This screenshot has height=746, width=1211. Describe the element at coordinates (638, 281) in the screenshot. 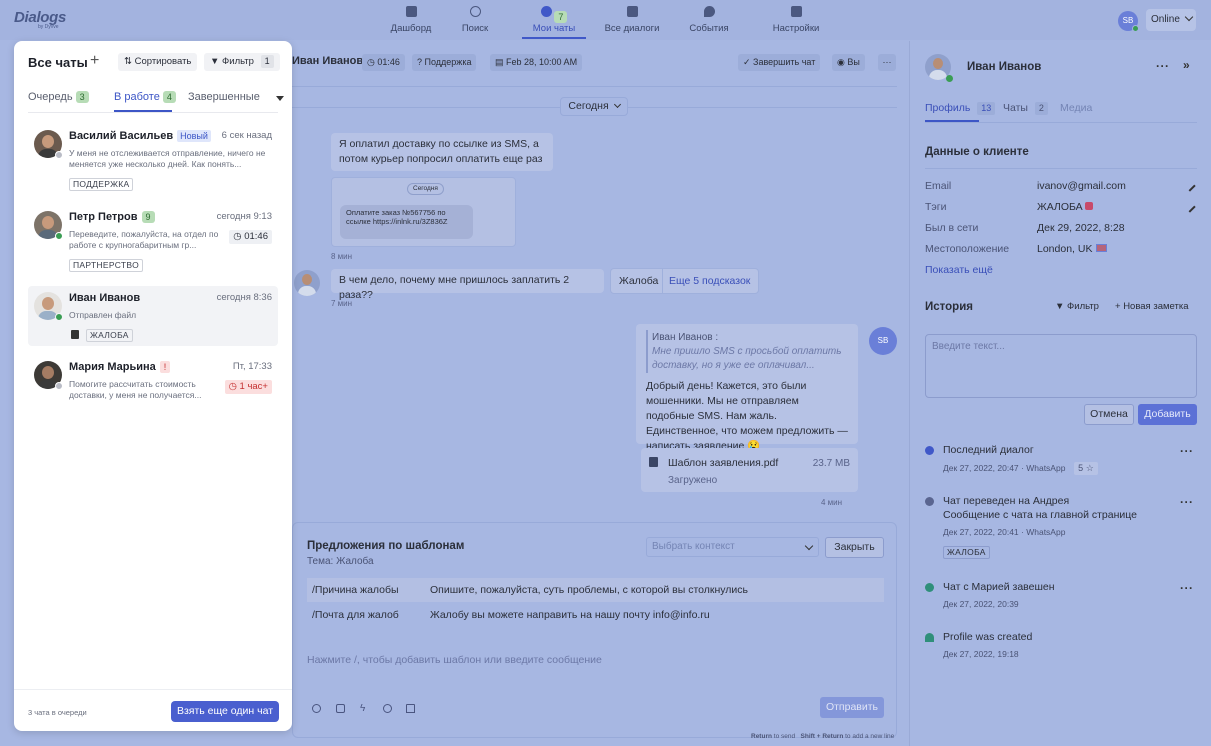

I see `hint-complaint: Жалоба` at that location.